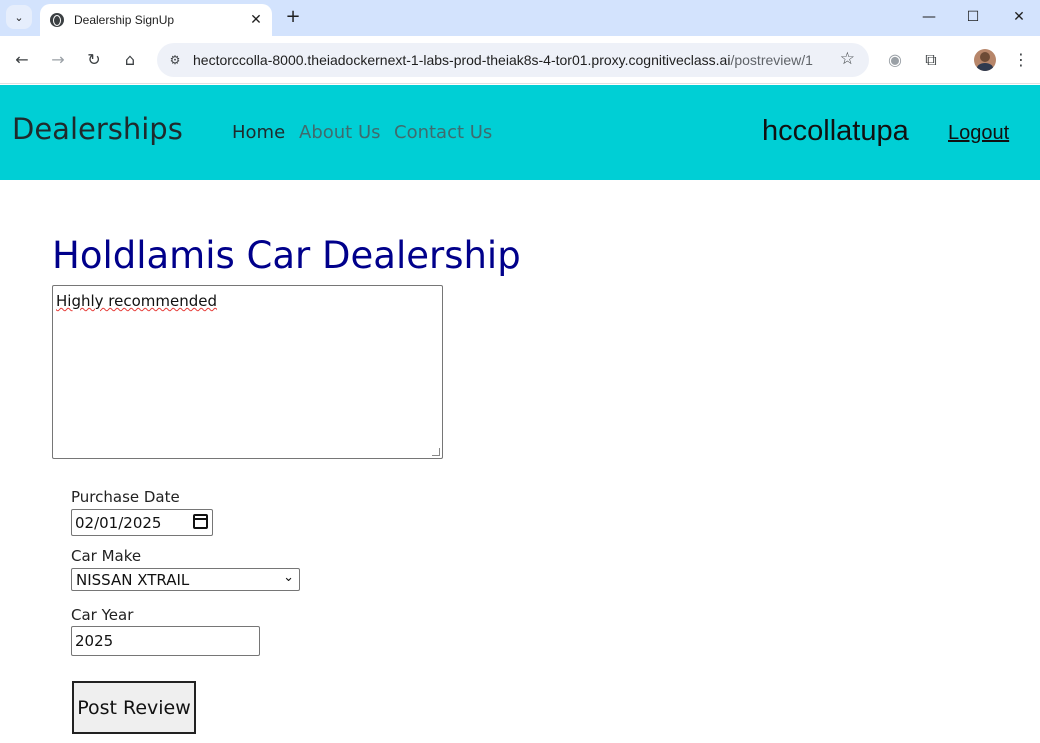 The image size is (1040, 743). Describe the element at coordinates (165, 641) in the screenshot. I see `car-year-input: 2025` at that location.